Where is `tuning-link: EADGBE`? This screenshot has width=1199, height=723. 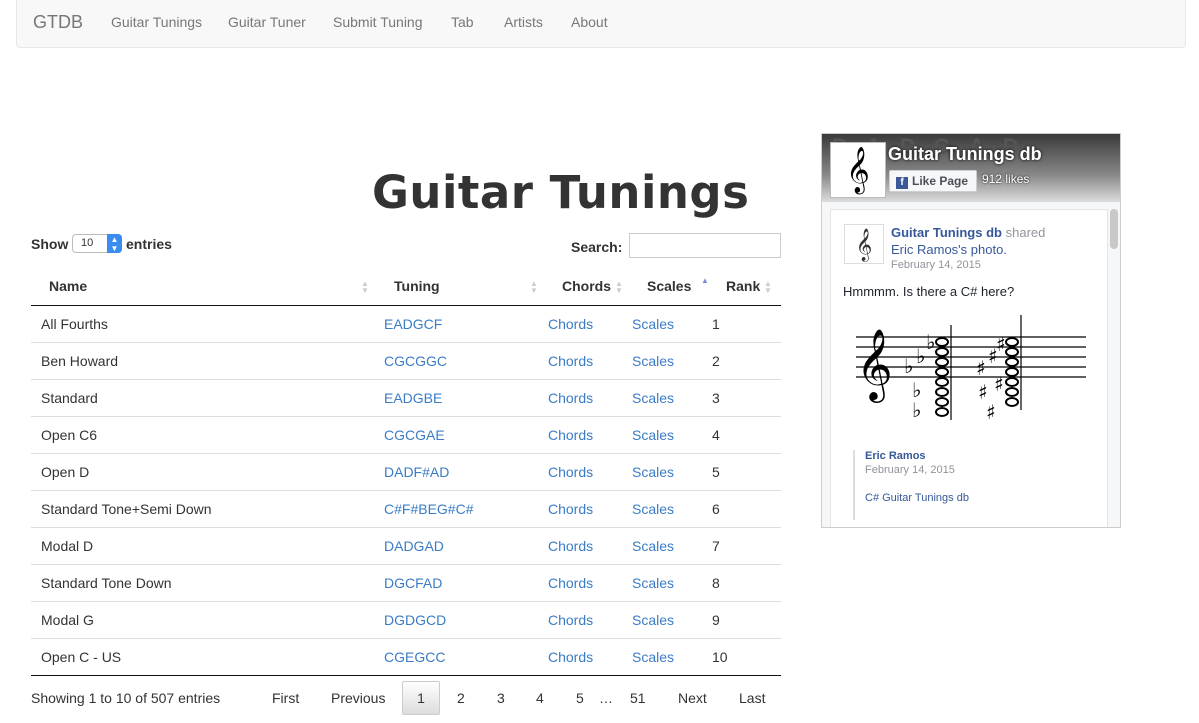 tuning-link: EADGBE is located at coordinates (413, 398).